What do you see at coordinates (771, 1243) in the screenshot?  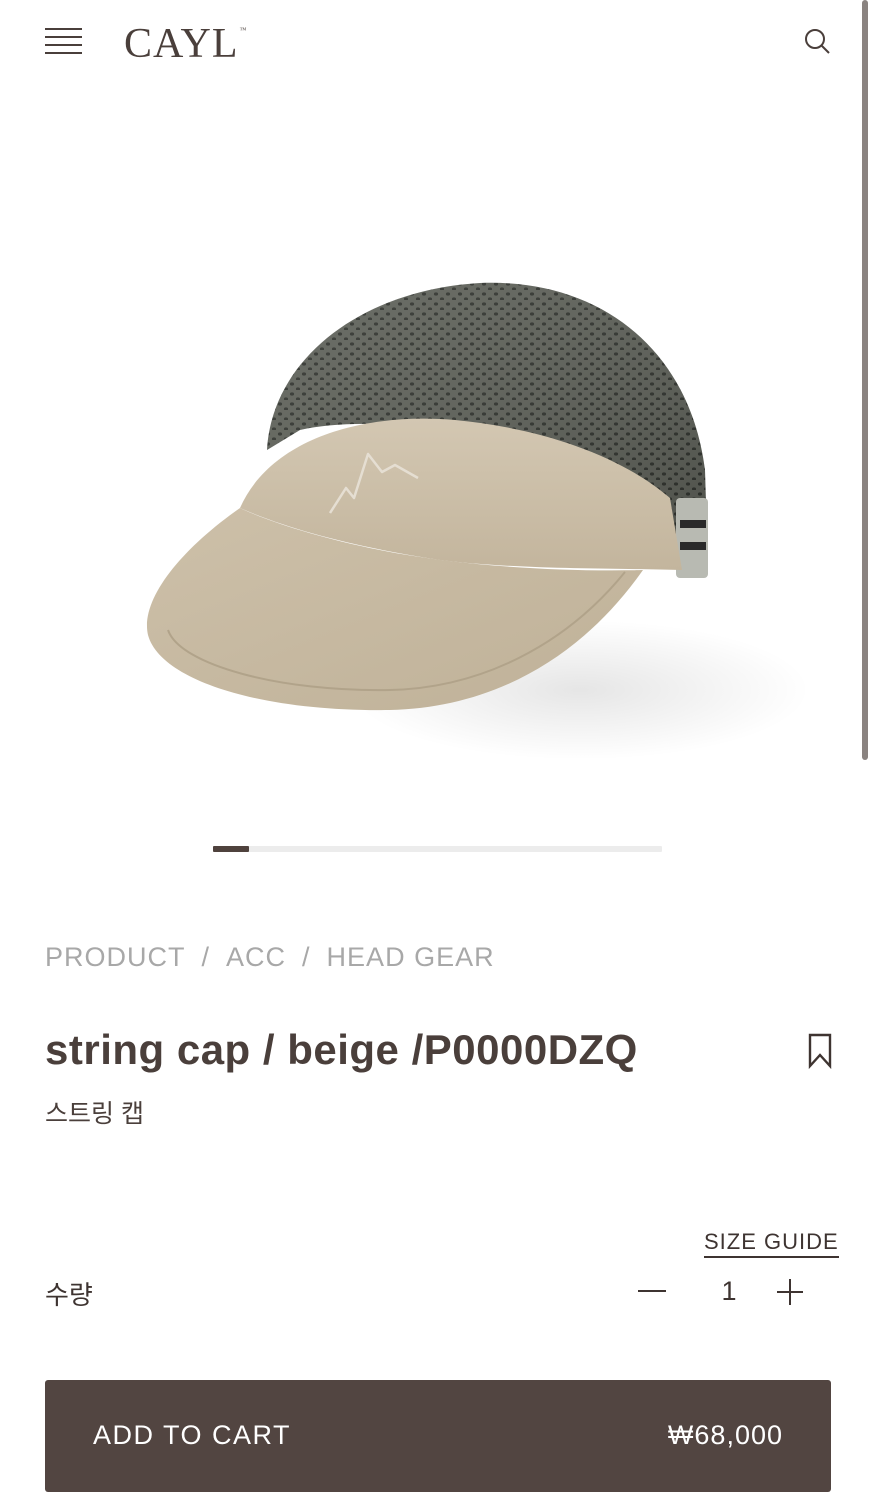 I see `size-guide-link: SIZE GUIDE` at bounding box center [771, 1243].